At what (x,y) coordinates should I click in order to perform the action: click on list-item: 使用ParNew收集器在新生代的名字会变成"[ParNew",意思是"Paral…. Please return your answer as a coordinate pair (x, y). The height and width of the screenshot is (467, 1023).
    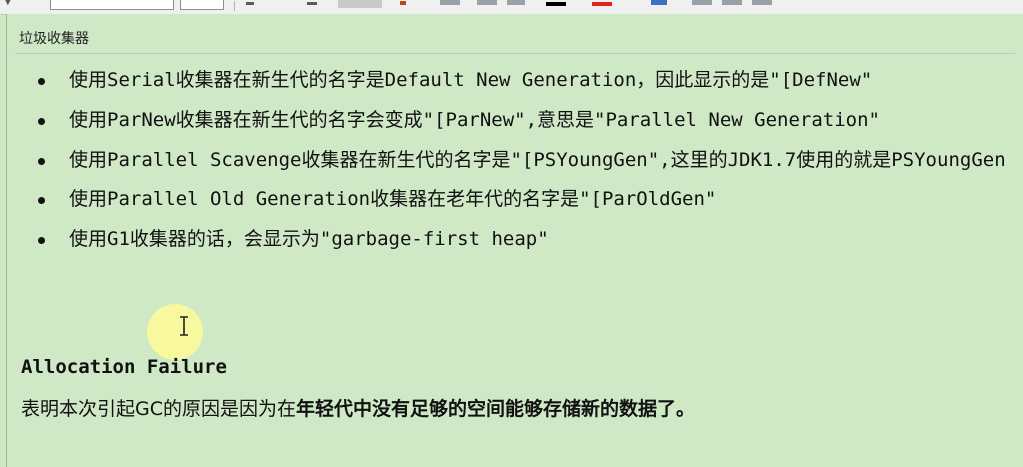
    Looking at the image, I should click on (515, 120).